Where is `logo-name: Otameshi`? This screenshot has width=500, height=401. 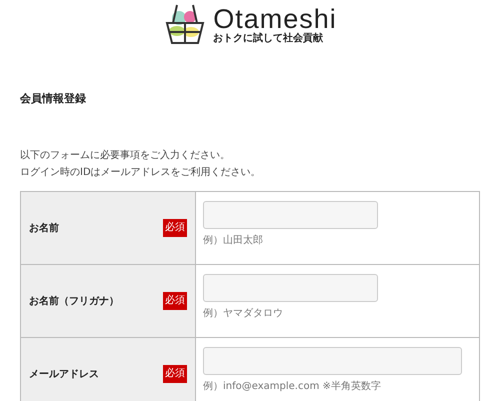 logo-name: Otameshi is located at coordinates (275, 19).